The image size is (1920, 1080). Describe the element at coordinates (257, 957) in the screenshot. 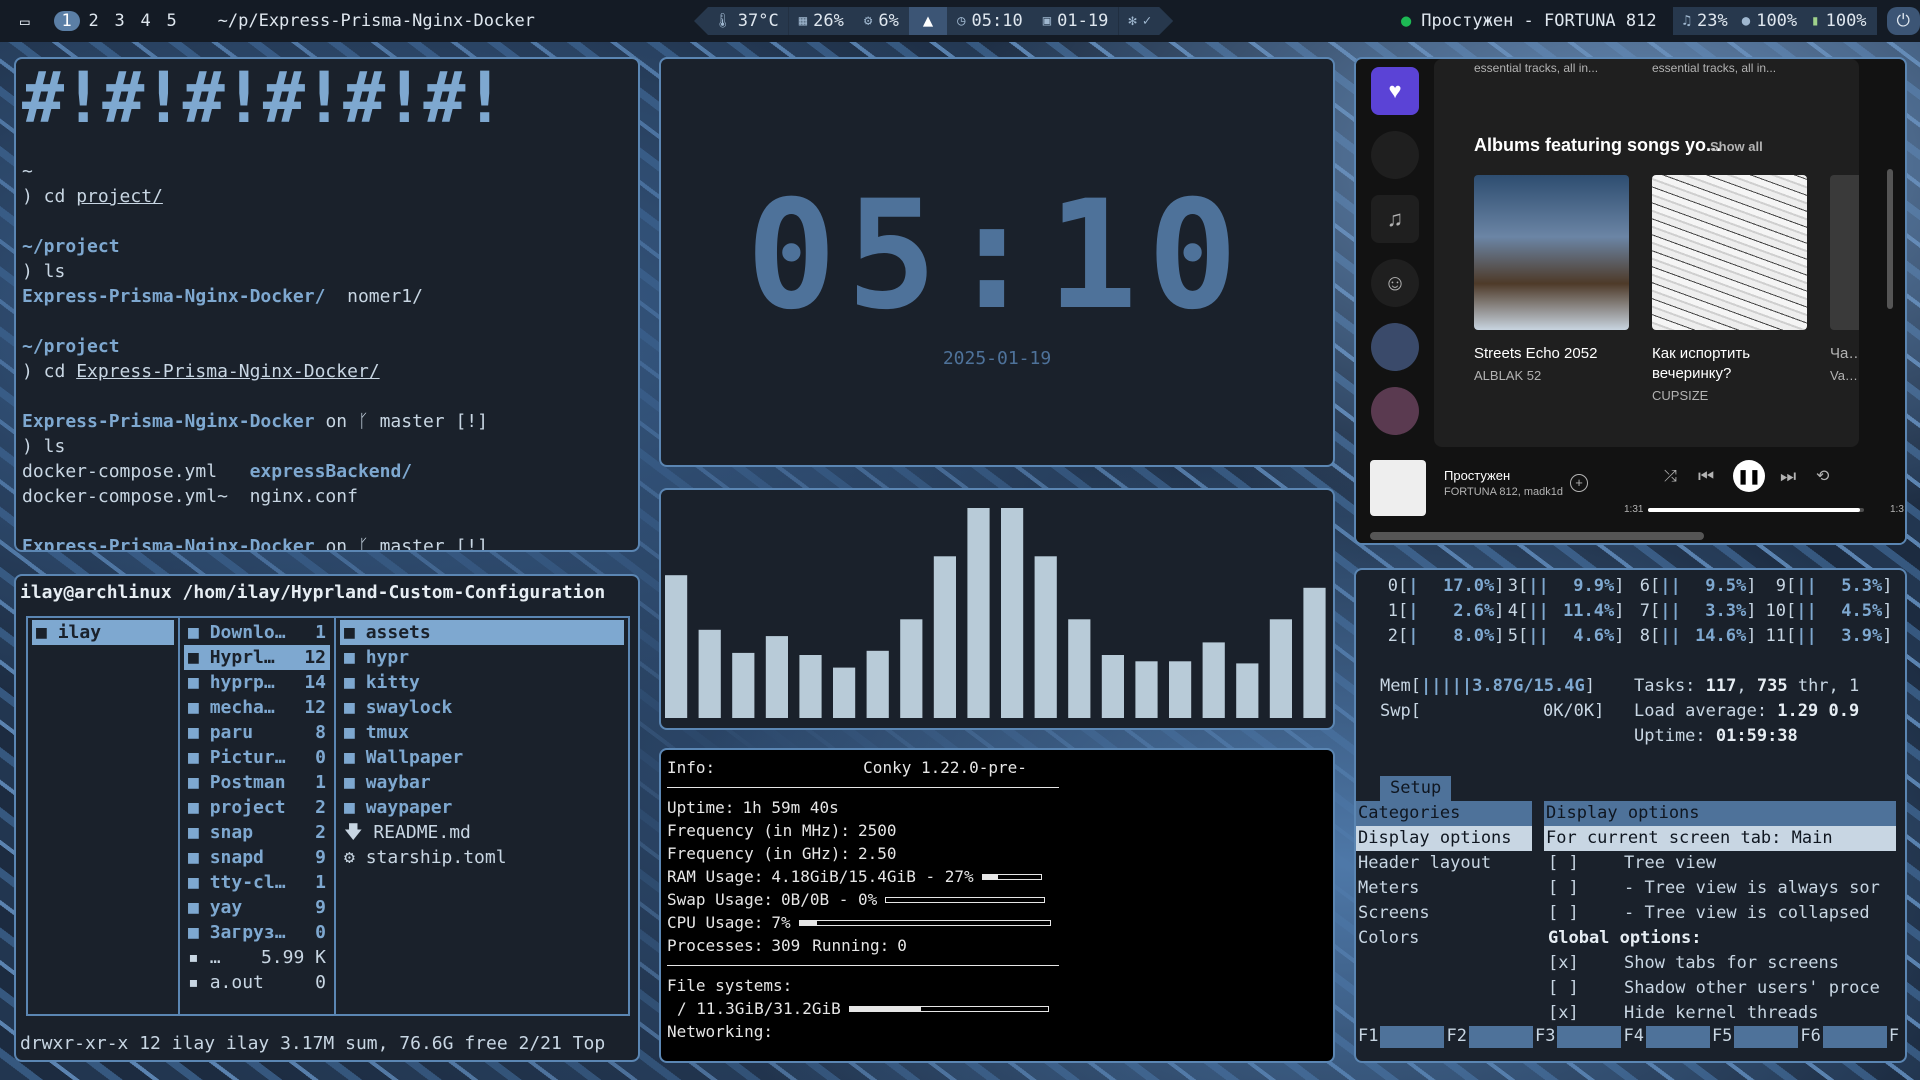

I see `file-entry: ▪ … 5.99 K` at that location.